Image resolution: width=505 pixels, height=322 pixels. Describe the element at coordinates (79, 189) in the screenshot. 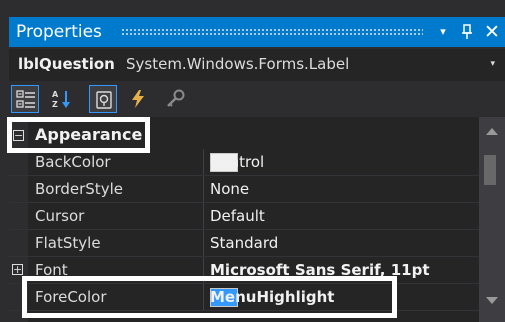

I see `property-name: BorderStyle` at that location.